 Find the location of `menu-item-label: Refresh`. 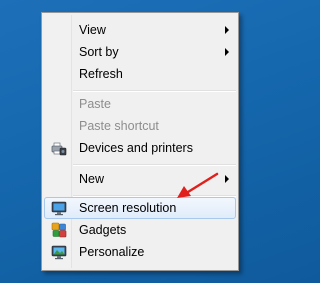

menu-item-label: Refresh is located at coordinates (101, 74).